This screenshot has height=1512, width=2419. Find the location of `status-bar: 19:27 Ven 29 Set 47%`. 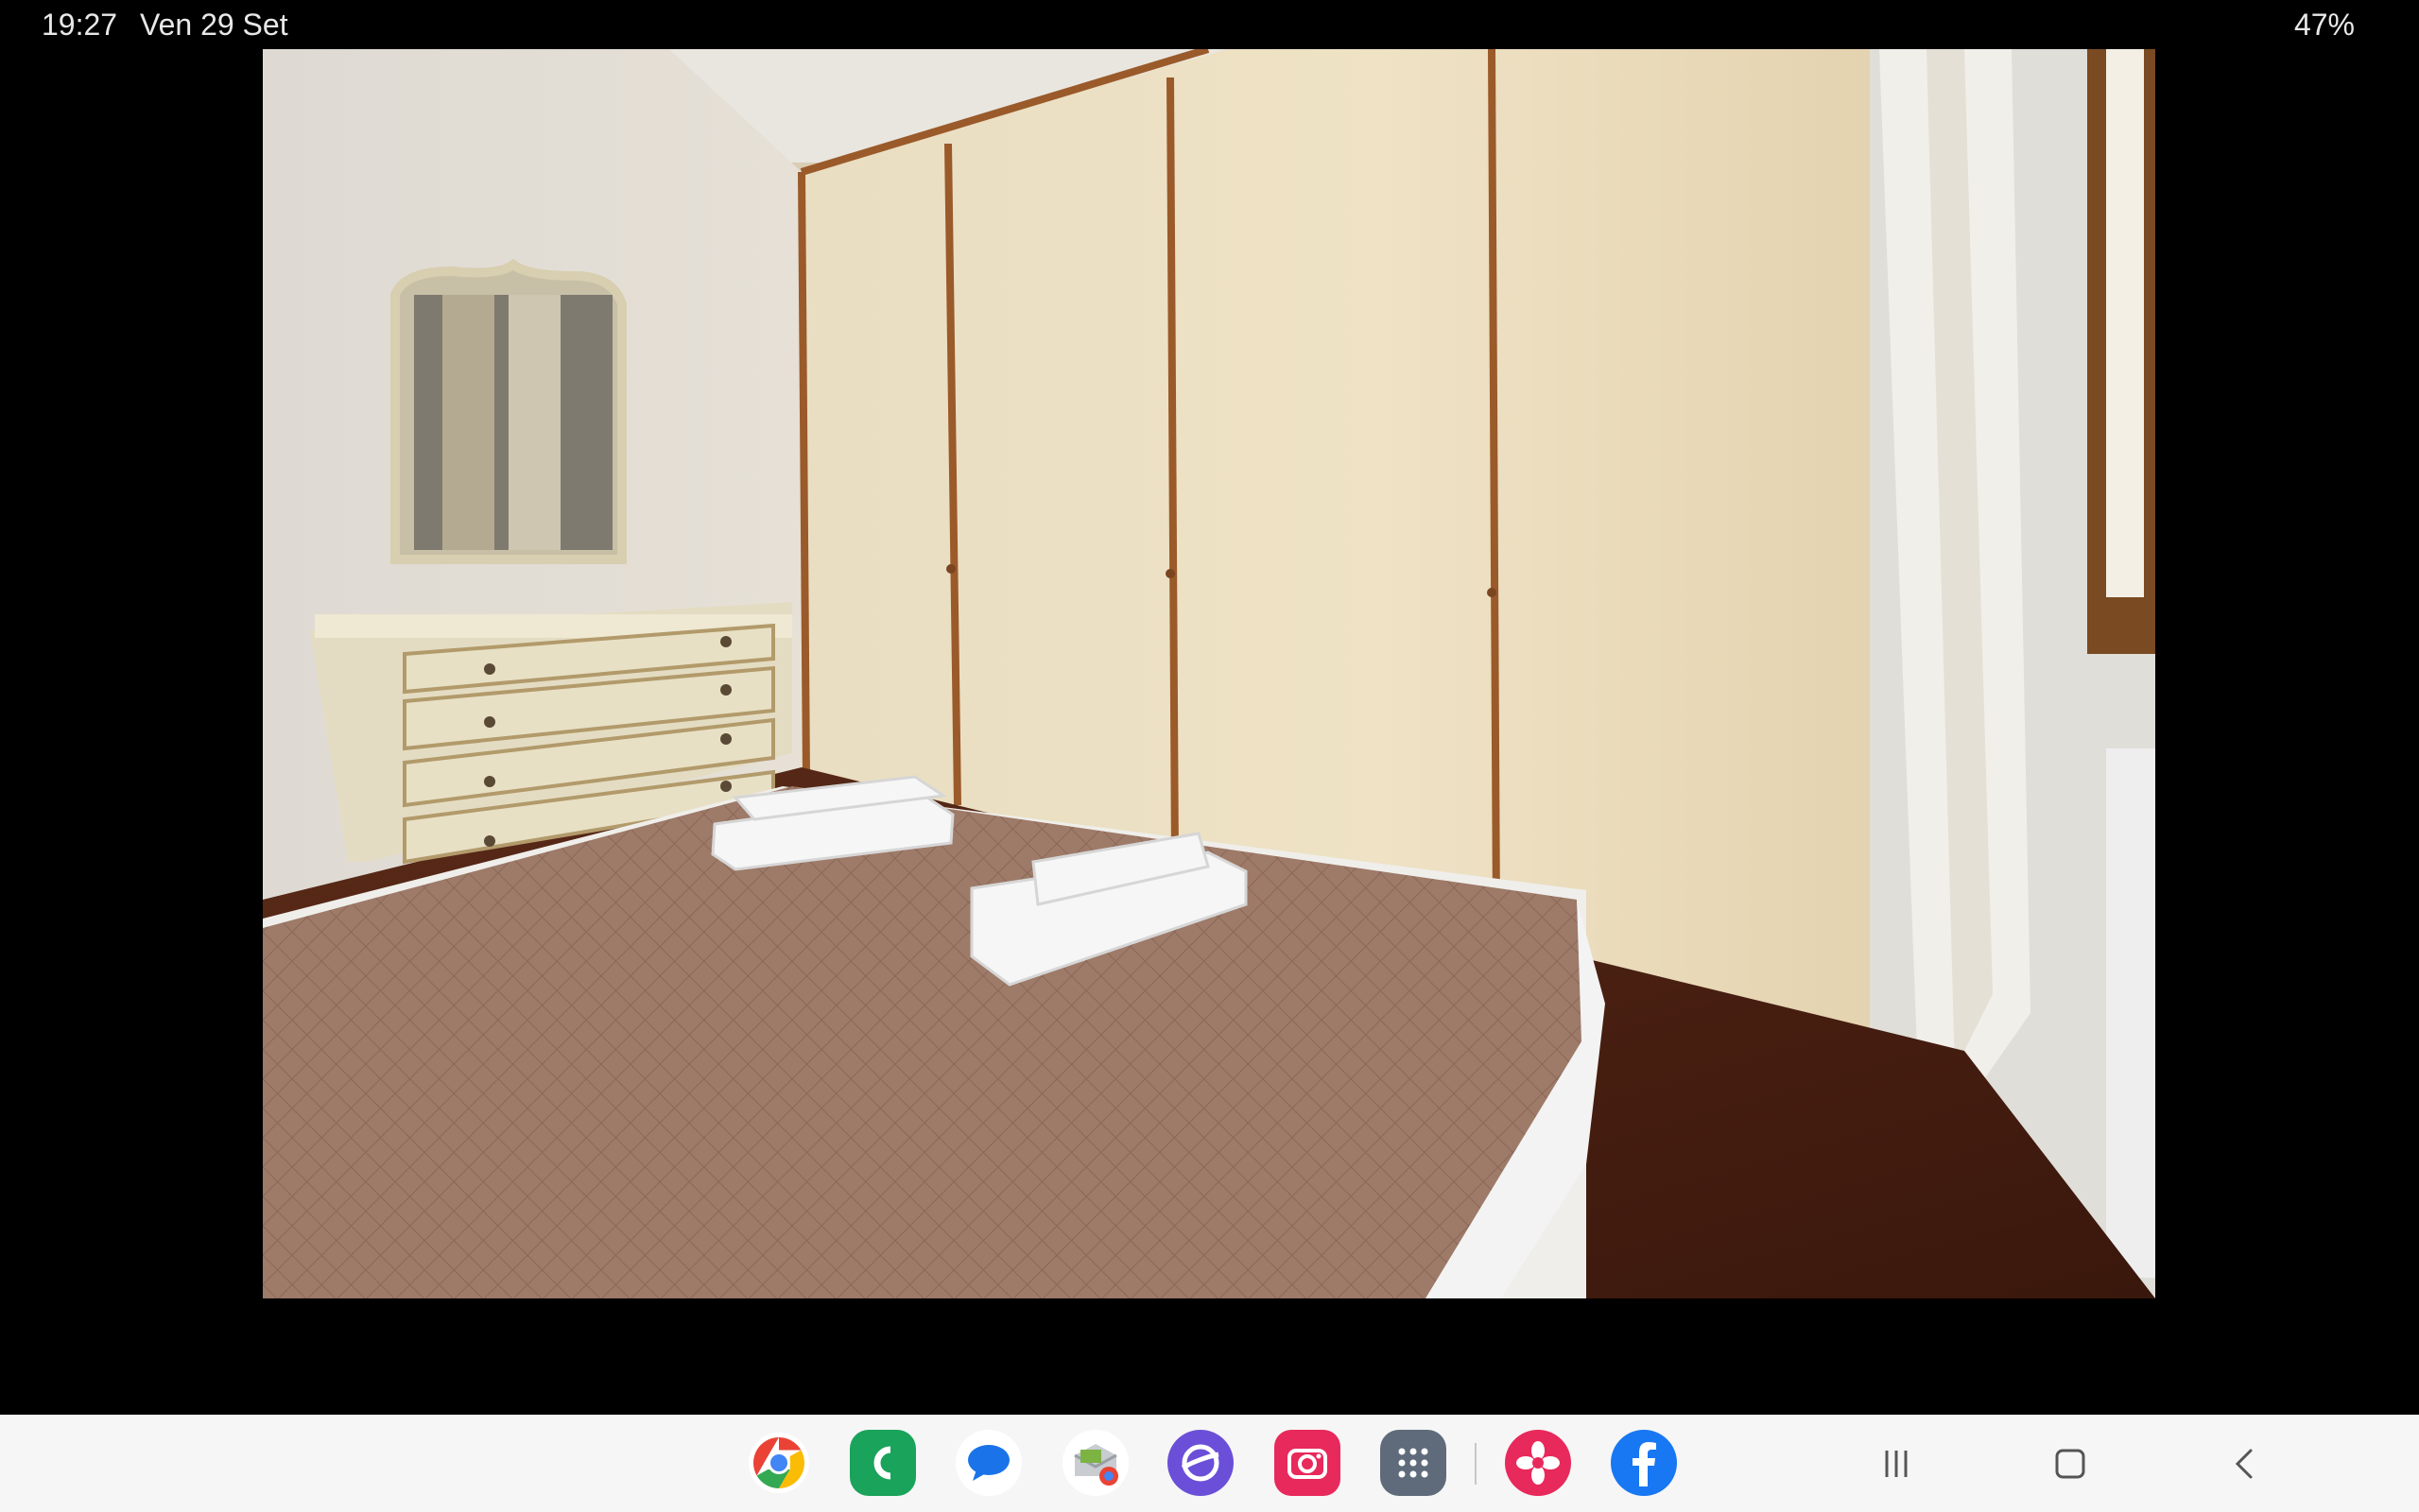

status-bar: 19:27 Ven 29 Set 47% is located at coordinates (1210, 24).